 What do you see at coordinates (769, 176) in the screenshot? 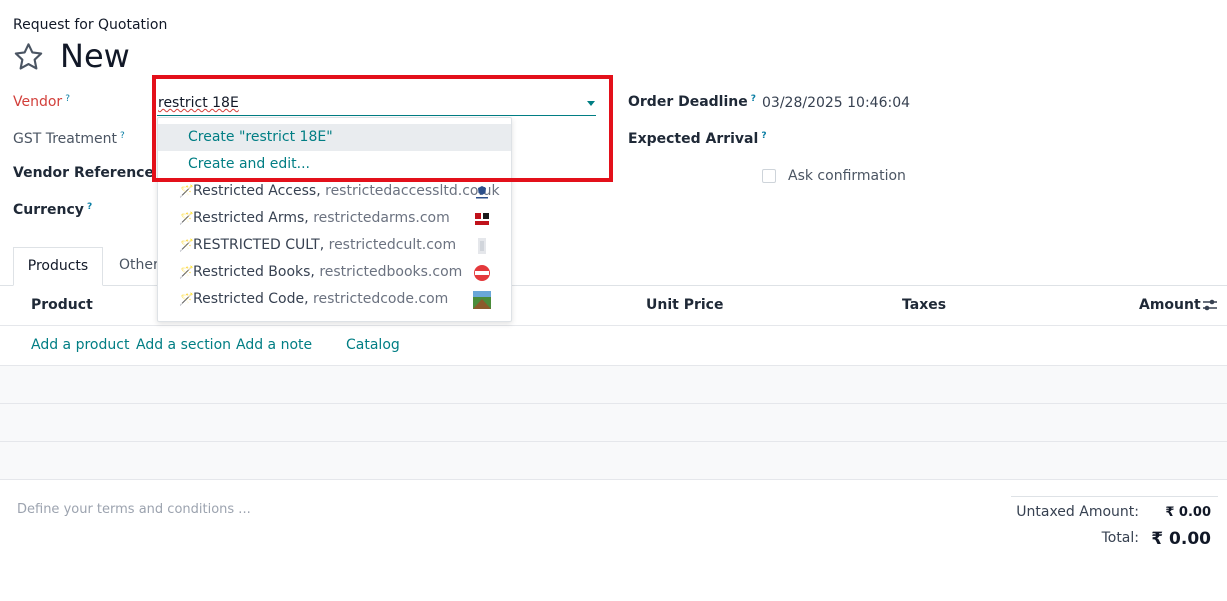
I see `ask-confirmation-checkbox` at bounding box center [769, 176].